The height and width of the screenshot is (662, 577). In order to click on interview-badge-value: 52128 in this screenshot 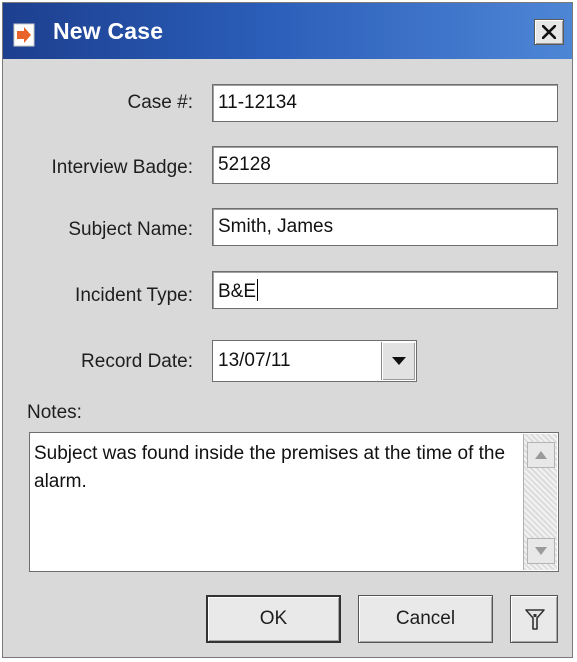, I will do `click(244, 164)`.